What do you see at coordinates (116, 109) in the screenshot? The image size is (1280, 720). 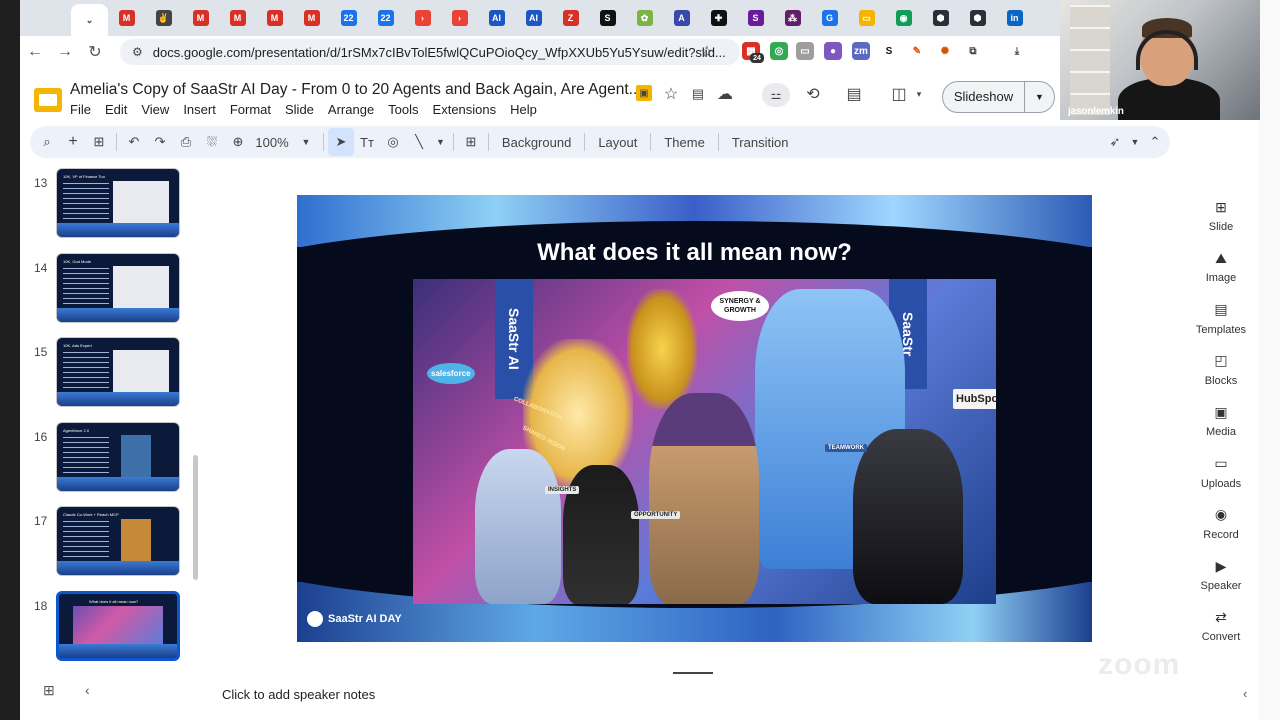 I see `menu-item: Edit` at bounding box center [116, 109].